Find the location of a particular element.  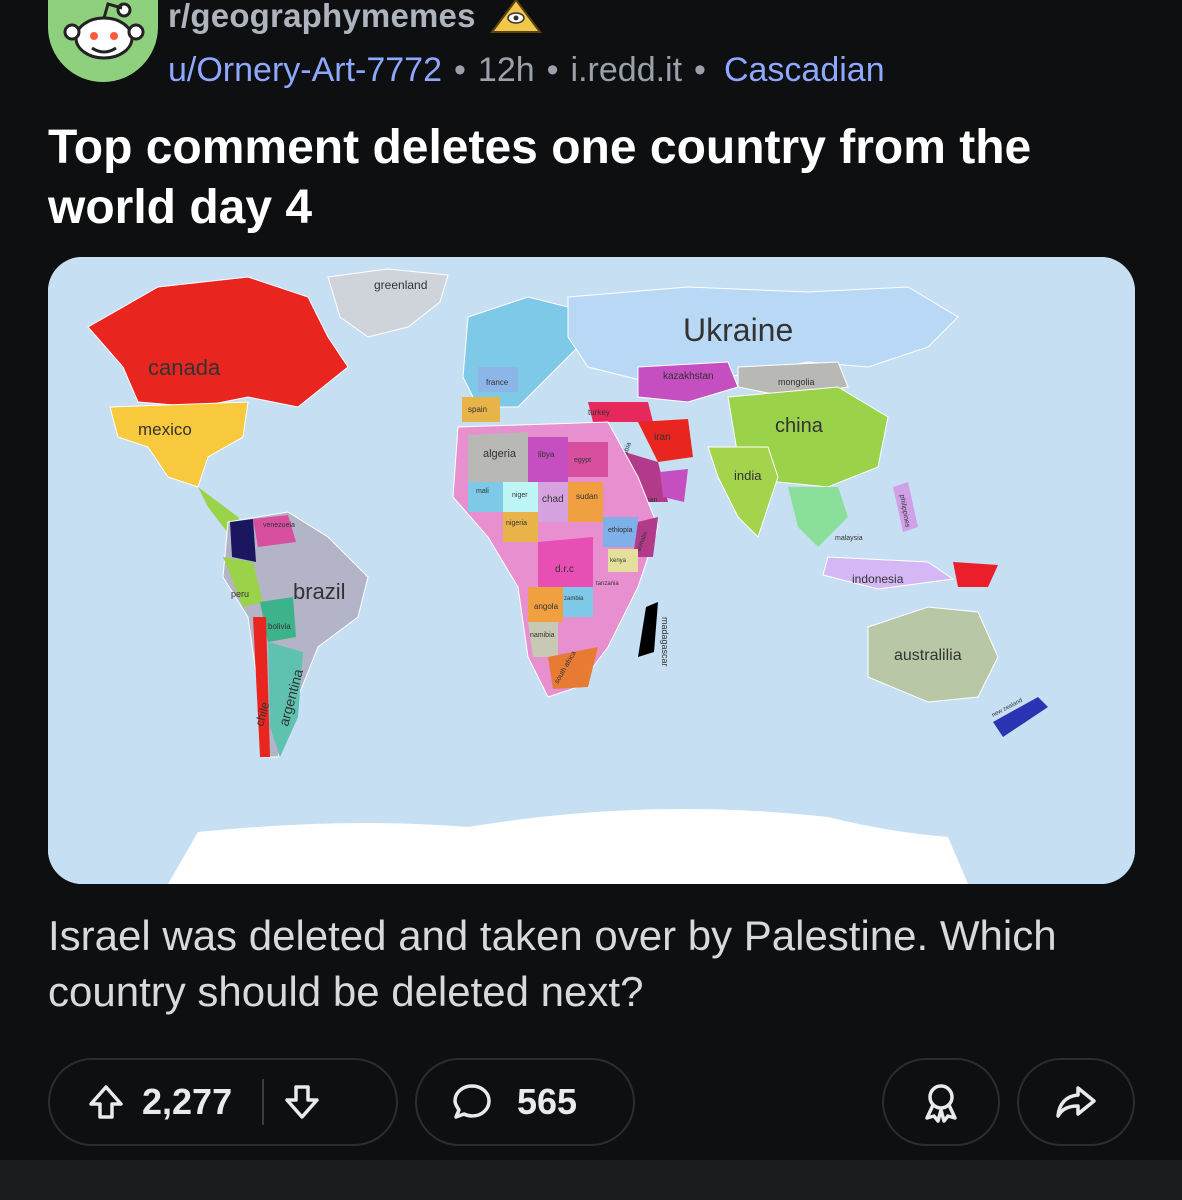

colombia-shape is located at coordinates (243, 540).